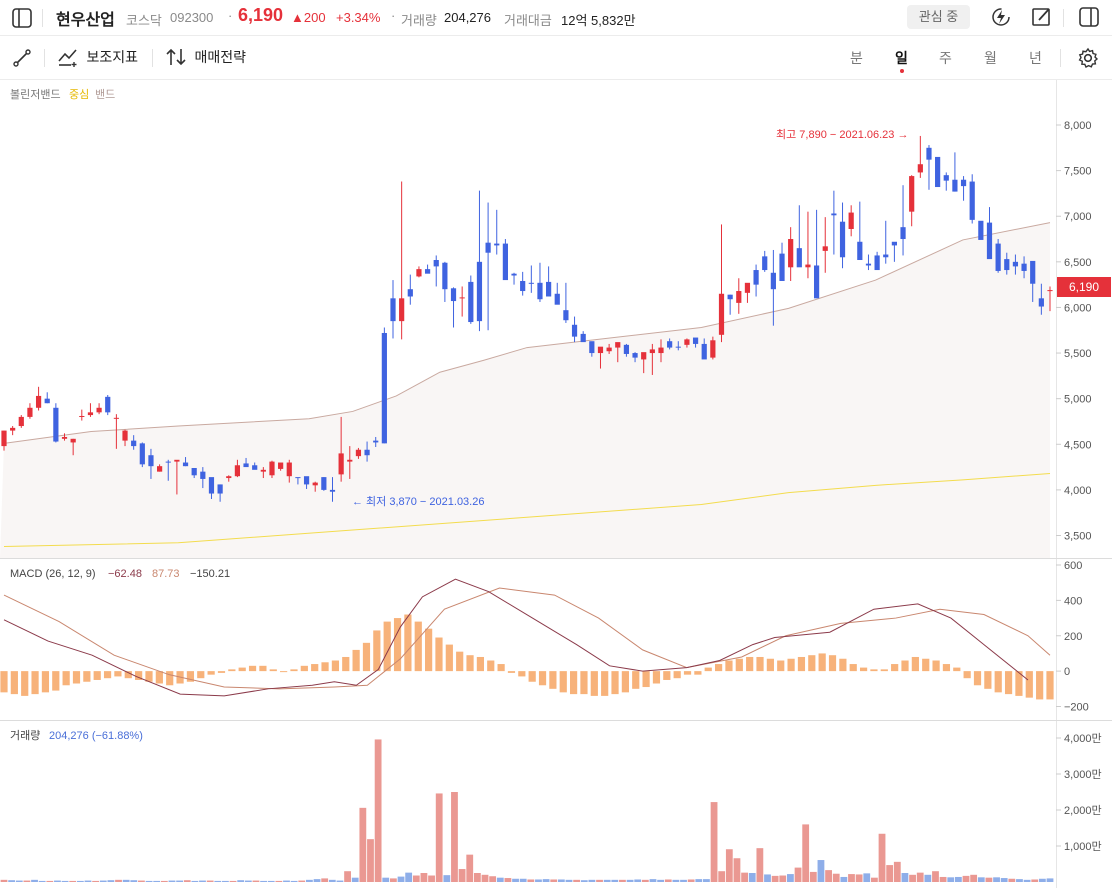 This screenshot has height=888, width=1112. I want to click on volume-tick-label: 1,000만, so click(1083, 846).